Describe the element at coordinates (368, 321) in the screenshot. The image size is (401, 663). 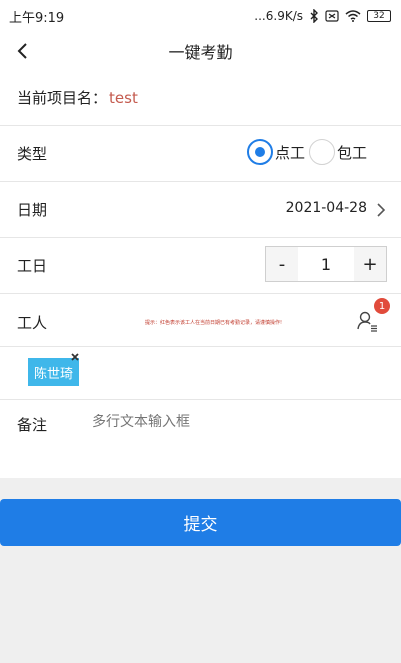
I see `select-worker-icon` at that location.